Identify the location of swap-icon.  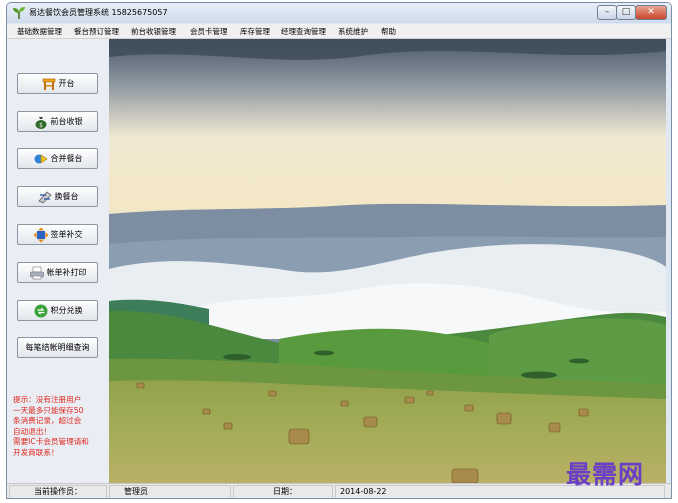
(44, 197).